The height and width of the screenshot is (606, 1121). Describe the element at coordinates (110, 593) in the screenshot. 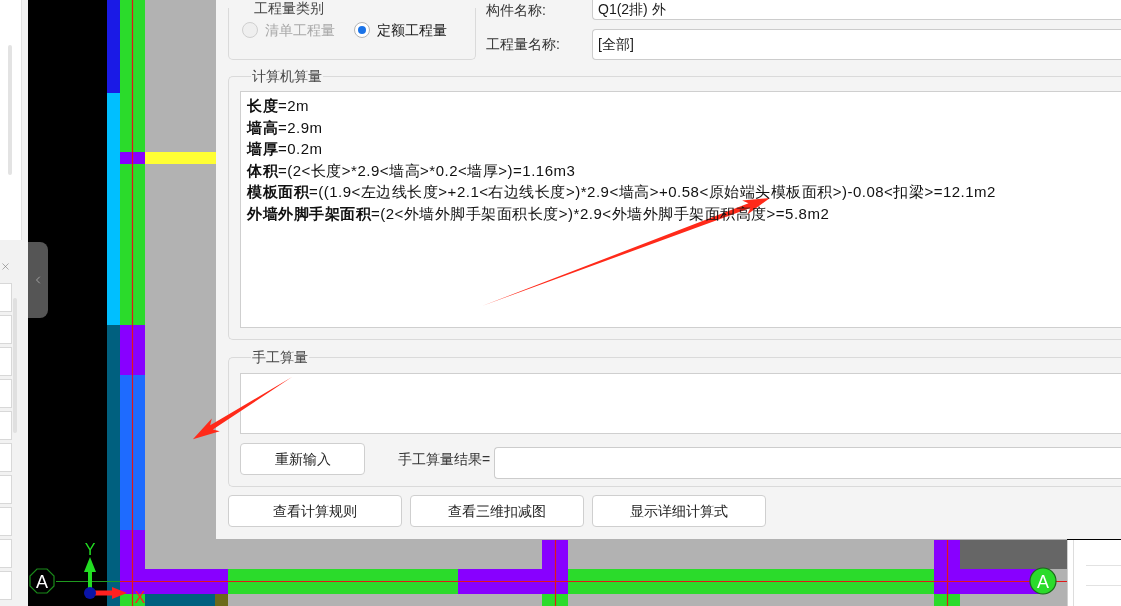

I see `x-axis-arrow` at that location.